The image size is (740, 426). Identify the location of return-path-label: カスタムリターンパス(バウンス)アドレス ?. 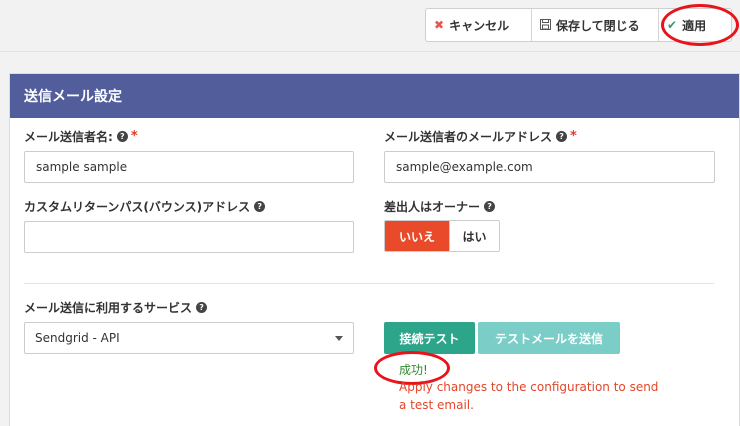
(145, 206).